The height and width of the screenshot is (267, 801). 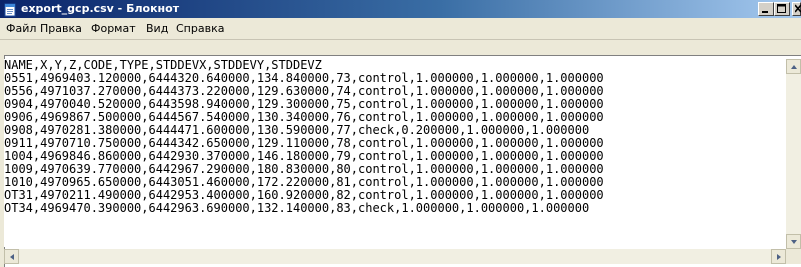 What do you see at coordinates (113, 28) in the screenshot?
I see `menu-format: Формат` at bounding box center [113, 28].